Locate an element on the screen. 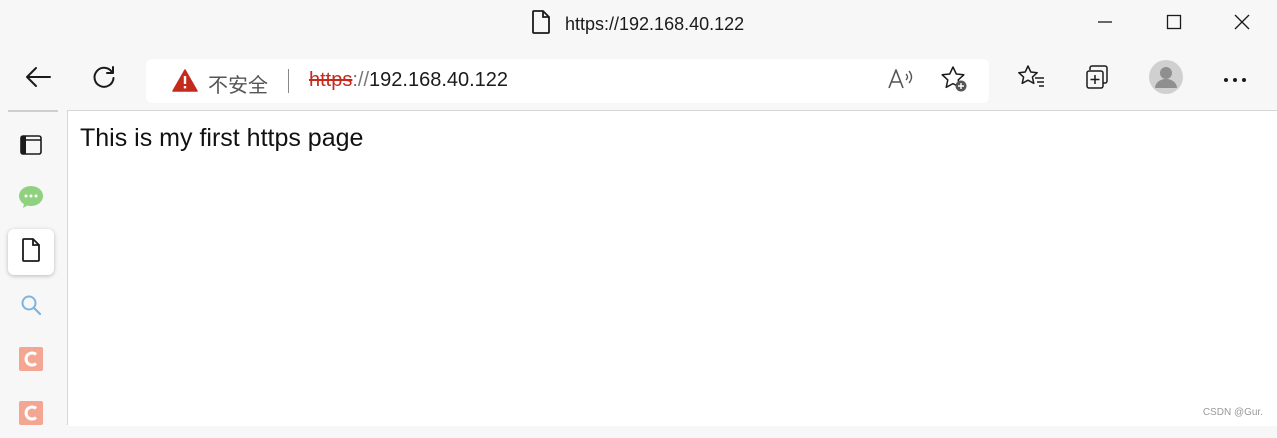  browser-toolbar: 不安全 https://192.168.40.122 is located at coordinates (638, 79).